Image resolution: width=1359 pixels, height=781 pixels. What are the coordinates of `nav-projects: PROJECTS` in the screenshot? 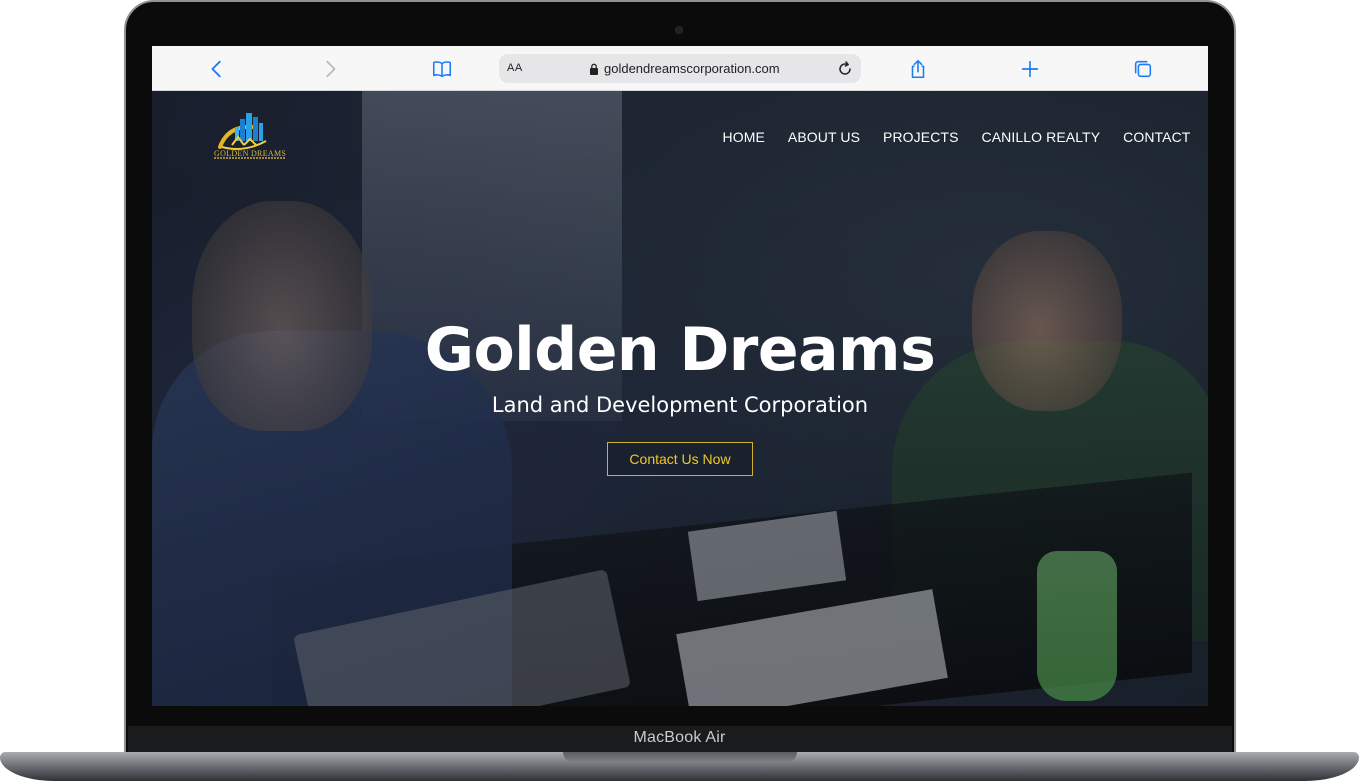 It's located at (921, 137).